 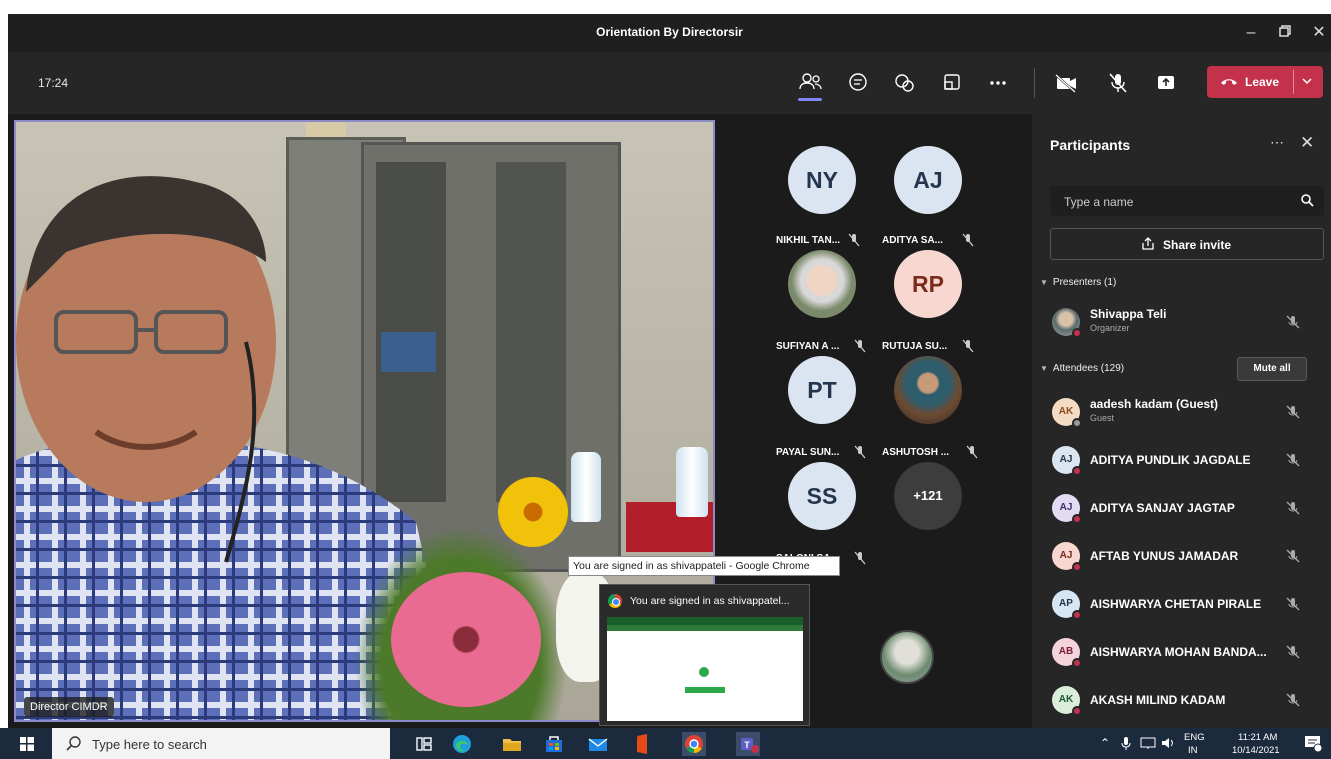 I want to click on region-indicator: IN, so click(x=1193, y=750).